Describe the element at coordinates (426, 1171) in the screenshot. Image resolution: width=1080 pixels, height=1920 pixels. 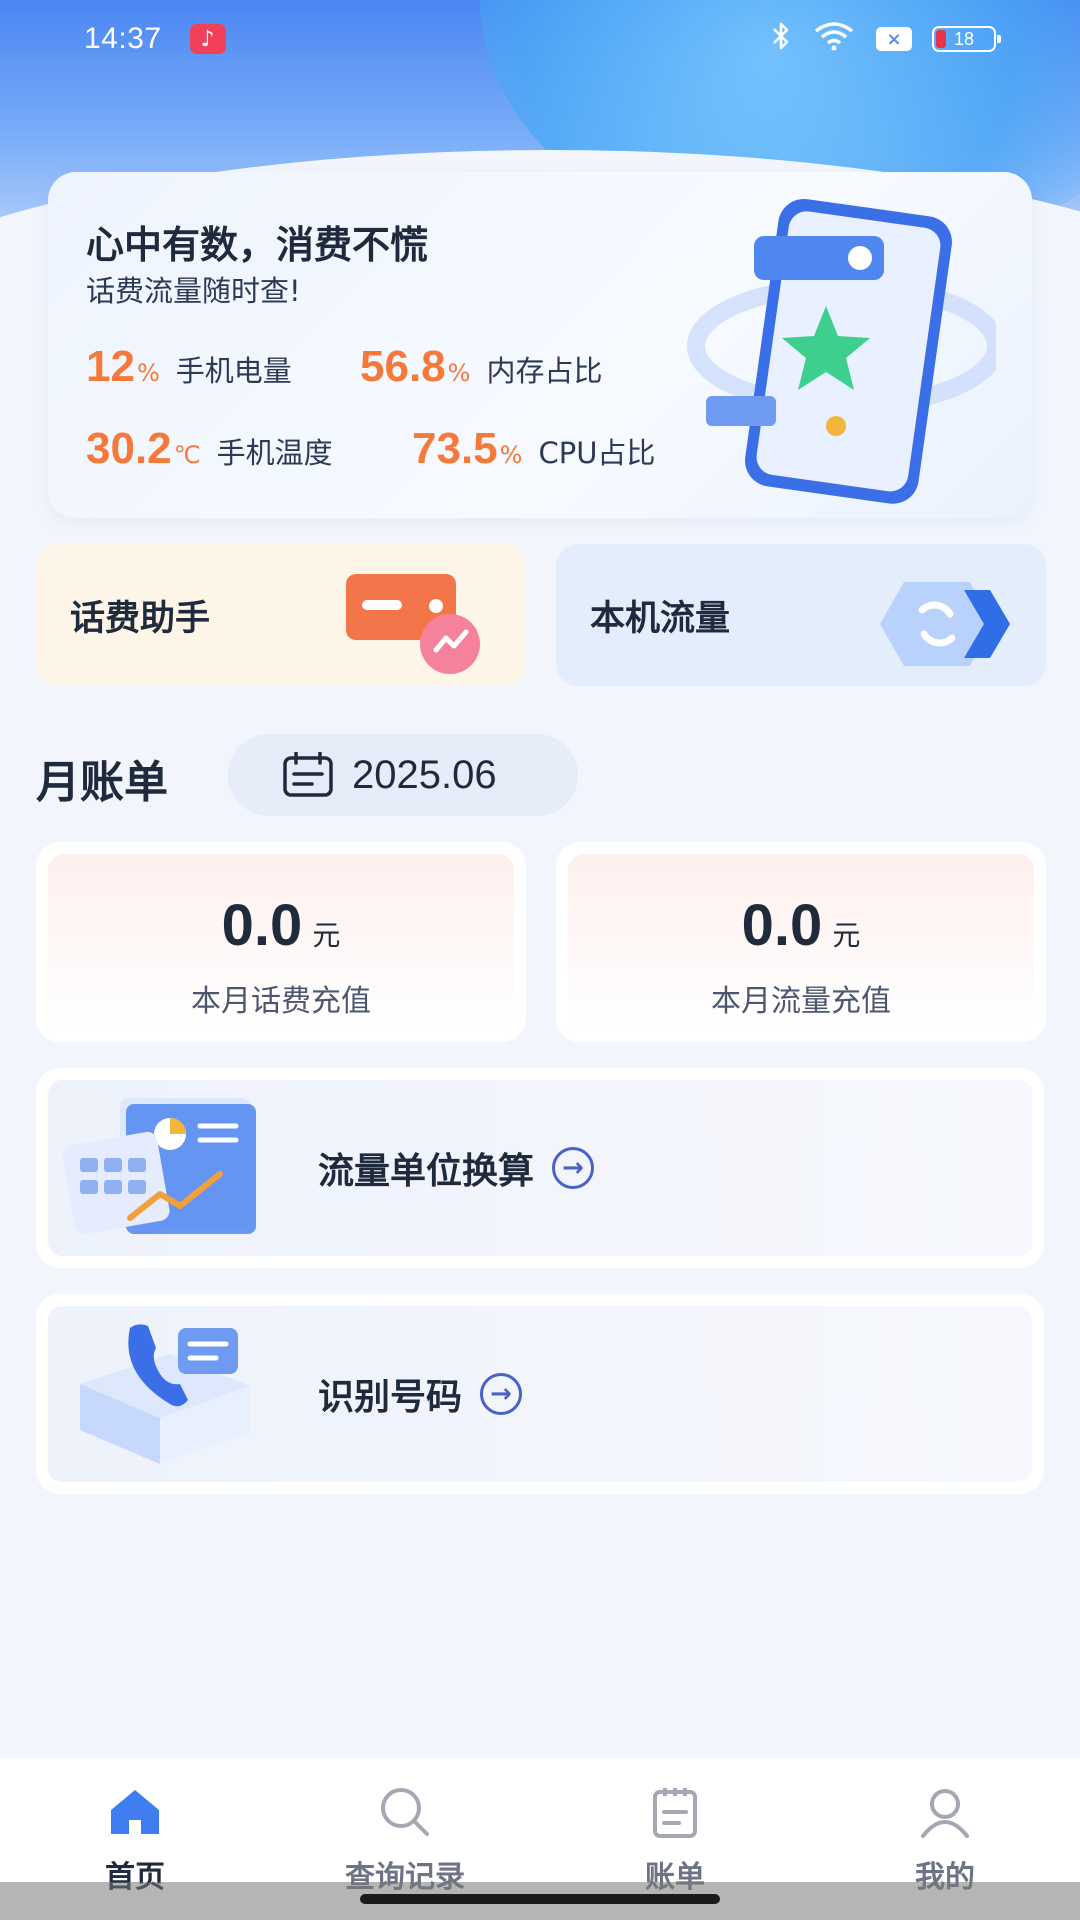
I see `feature-label: 流量单位换算` at that location.